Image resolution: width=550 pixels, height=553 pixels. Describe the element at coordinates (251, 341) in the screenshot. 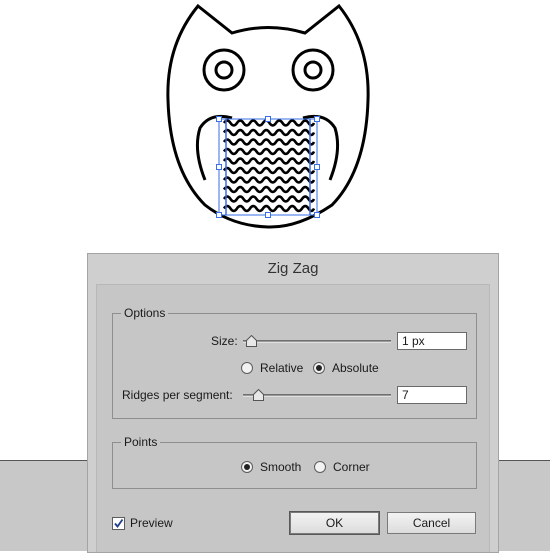

I see `size-slider-thumb` at that location.